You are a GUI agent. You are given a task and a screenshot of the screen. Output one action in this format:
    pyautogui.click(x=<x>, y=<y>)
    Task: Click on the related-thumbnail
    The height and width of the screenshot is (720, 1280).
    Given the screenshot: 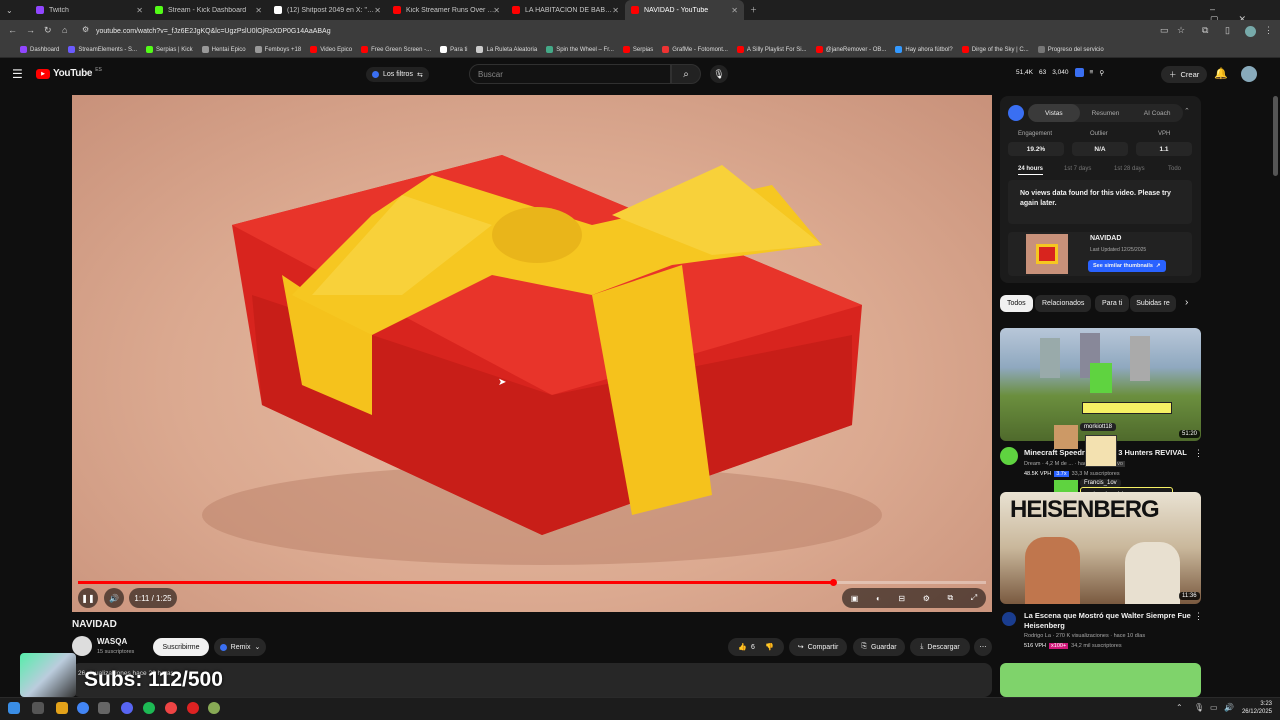 What is the action you would take?
    pyautogui.click(x=1100, y=680)
    